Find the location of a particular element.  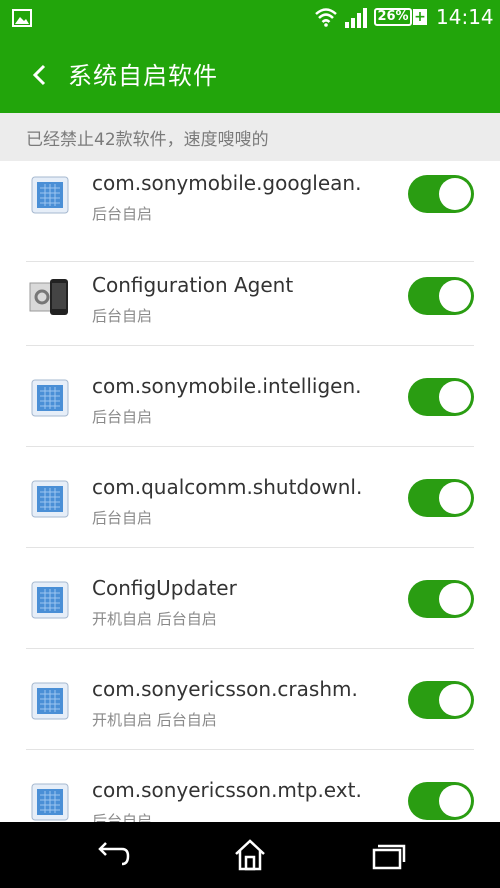

list-item: Configuration Agent 后台自启 is located at coordinates (250, 295).